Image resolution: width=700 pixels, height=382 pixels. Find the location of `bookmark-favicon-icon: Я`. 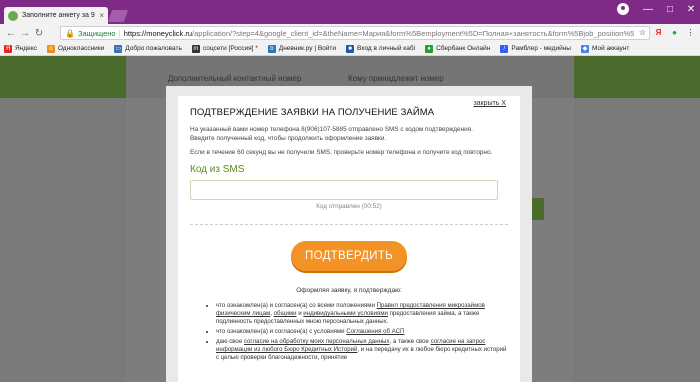

bookmark-favicon-icon: Я is located at coordinates (8, 48).